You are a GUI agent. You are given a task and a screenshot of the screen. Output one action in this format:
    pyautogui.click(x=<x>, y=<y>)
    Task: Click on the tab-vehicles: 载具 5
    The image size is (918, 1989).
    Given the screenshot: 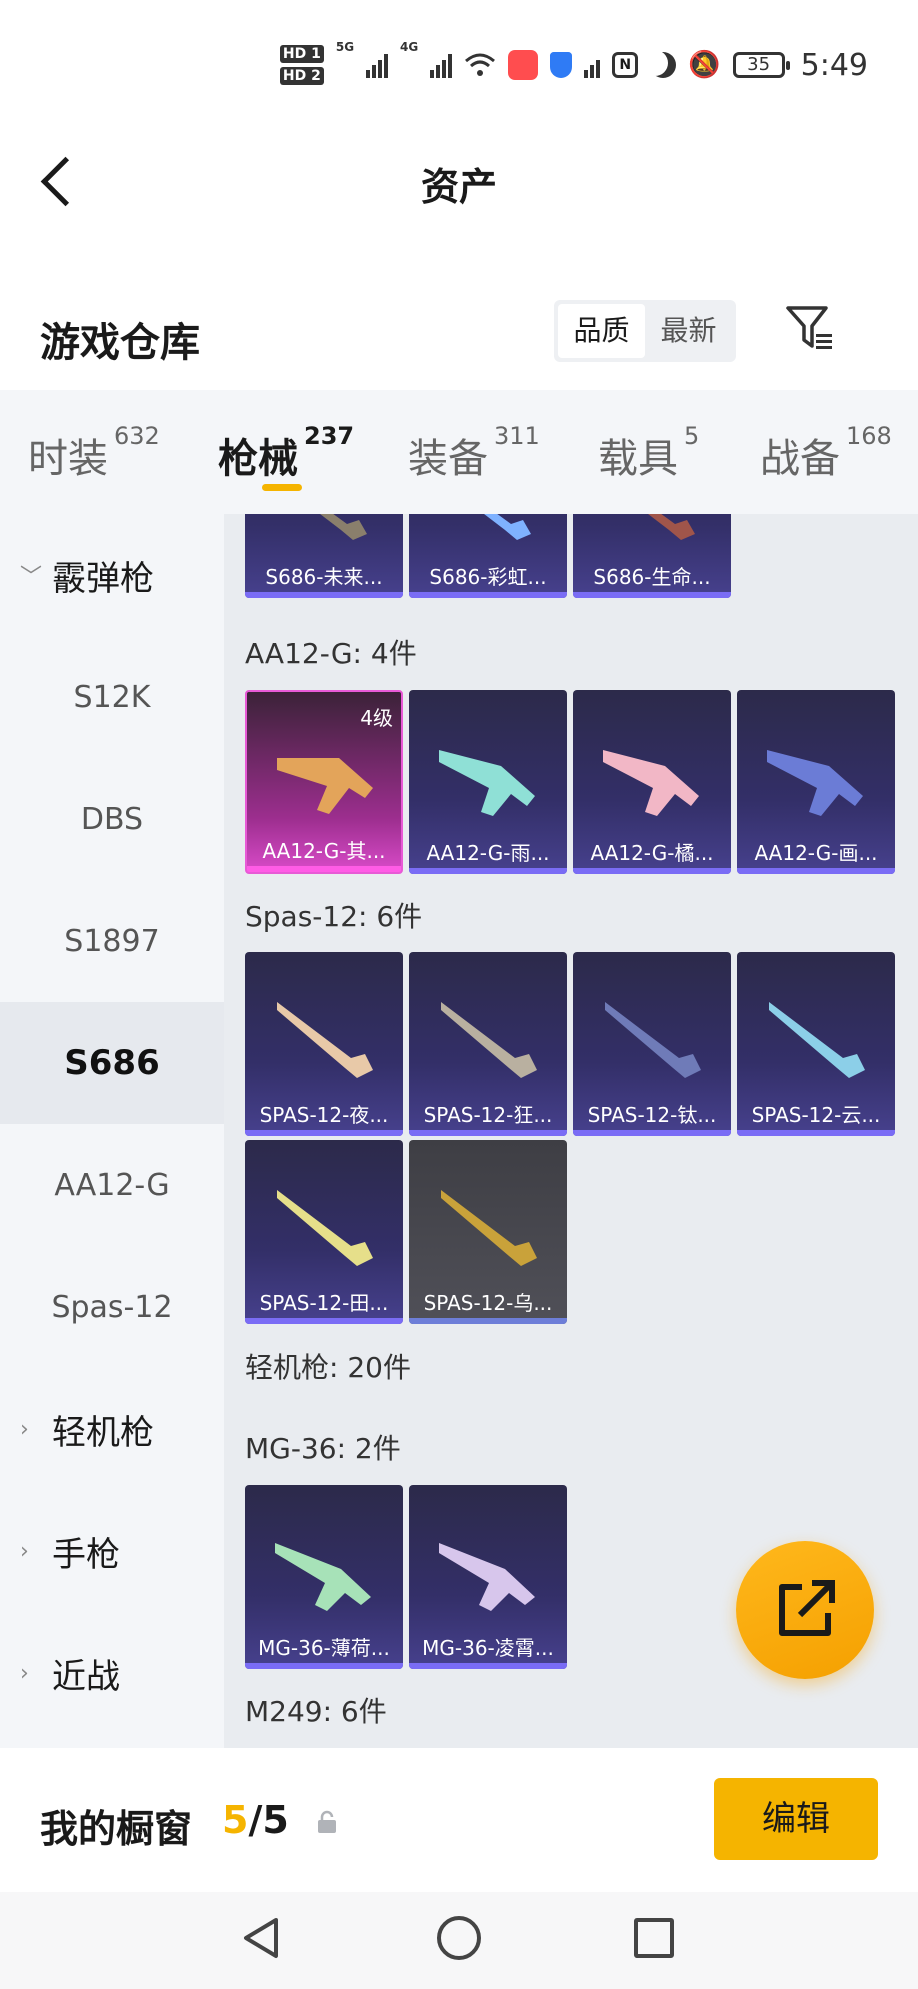 What is the action you would take?
    pyautogui.click(x=648, y=453)
    